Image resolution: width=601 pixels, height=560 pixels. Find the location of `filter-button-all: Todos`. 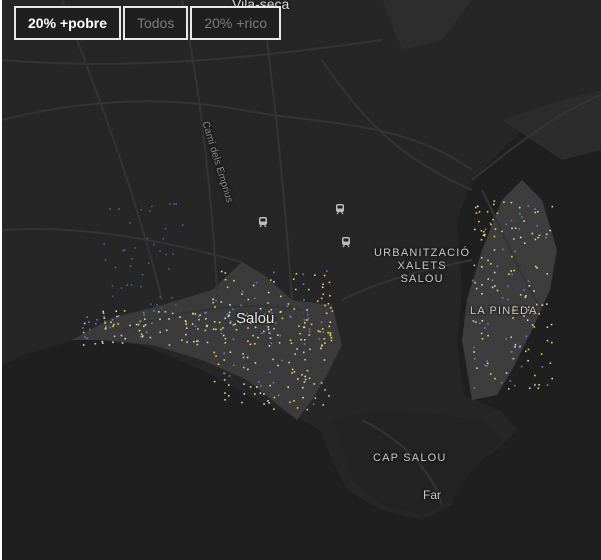

filter-button-all: Todos is located at coordinates (155, 23).